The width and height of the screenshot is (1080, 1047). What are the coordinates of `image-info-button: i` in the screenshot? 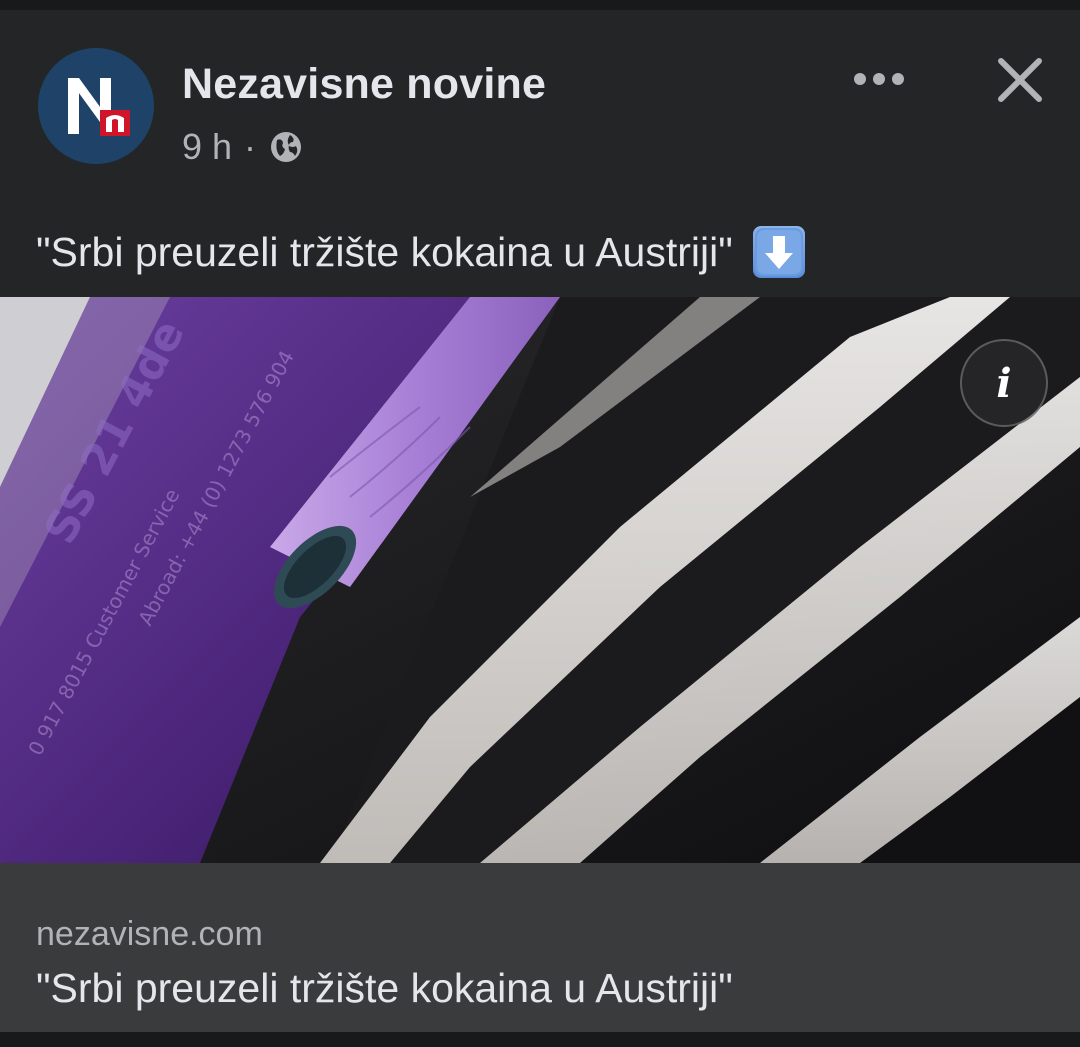 It's located at (1004, 383).